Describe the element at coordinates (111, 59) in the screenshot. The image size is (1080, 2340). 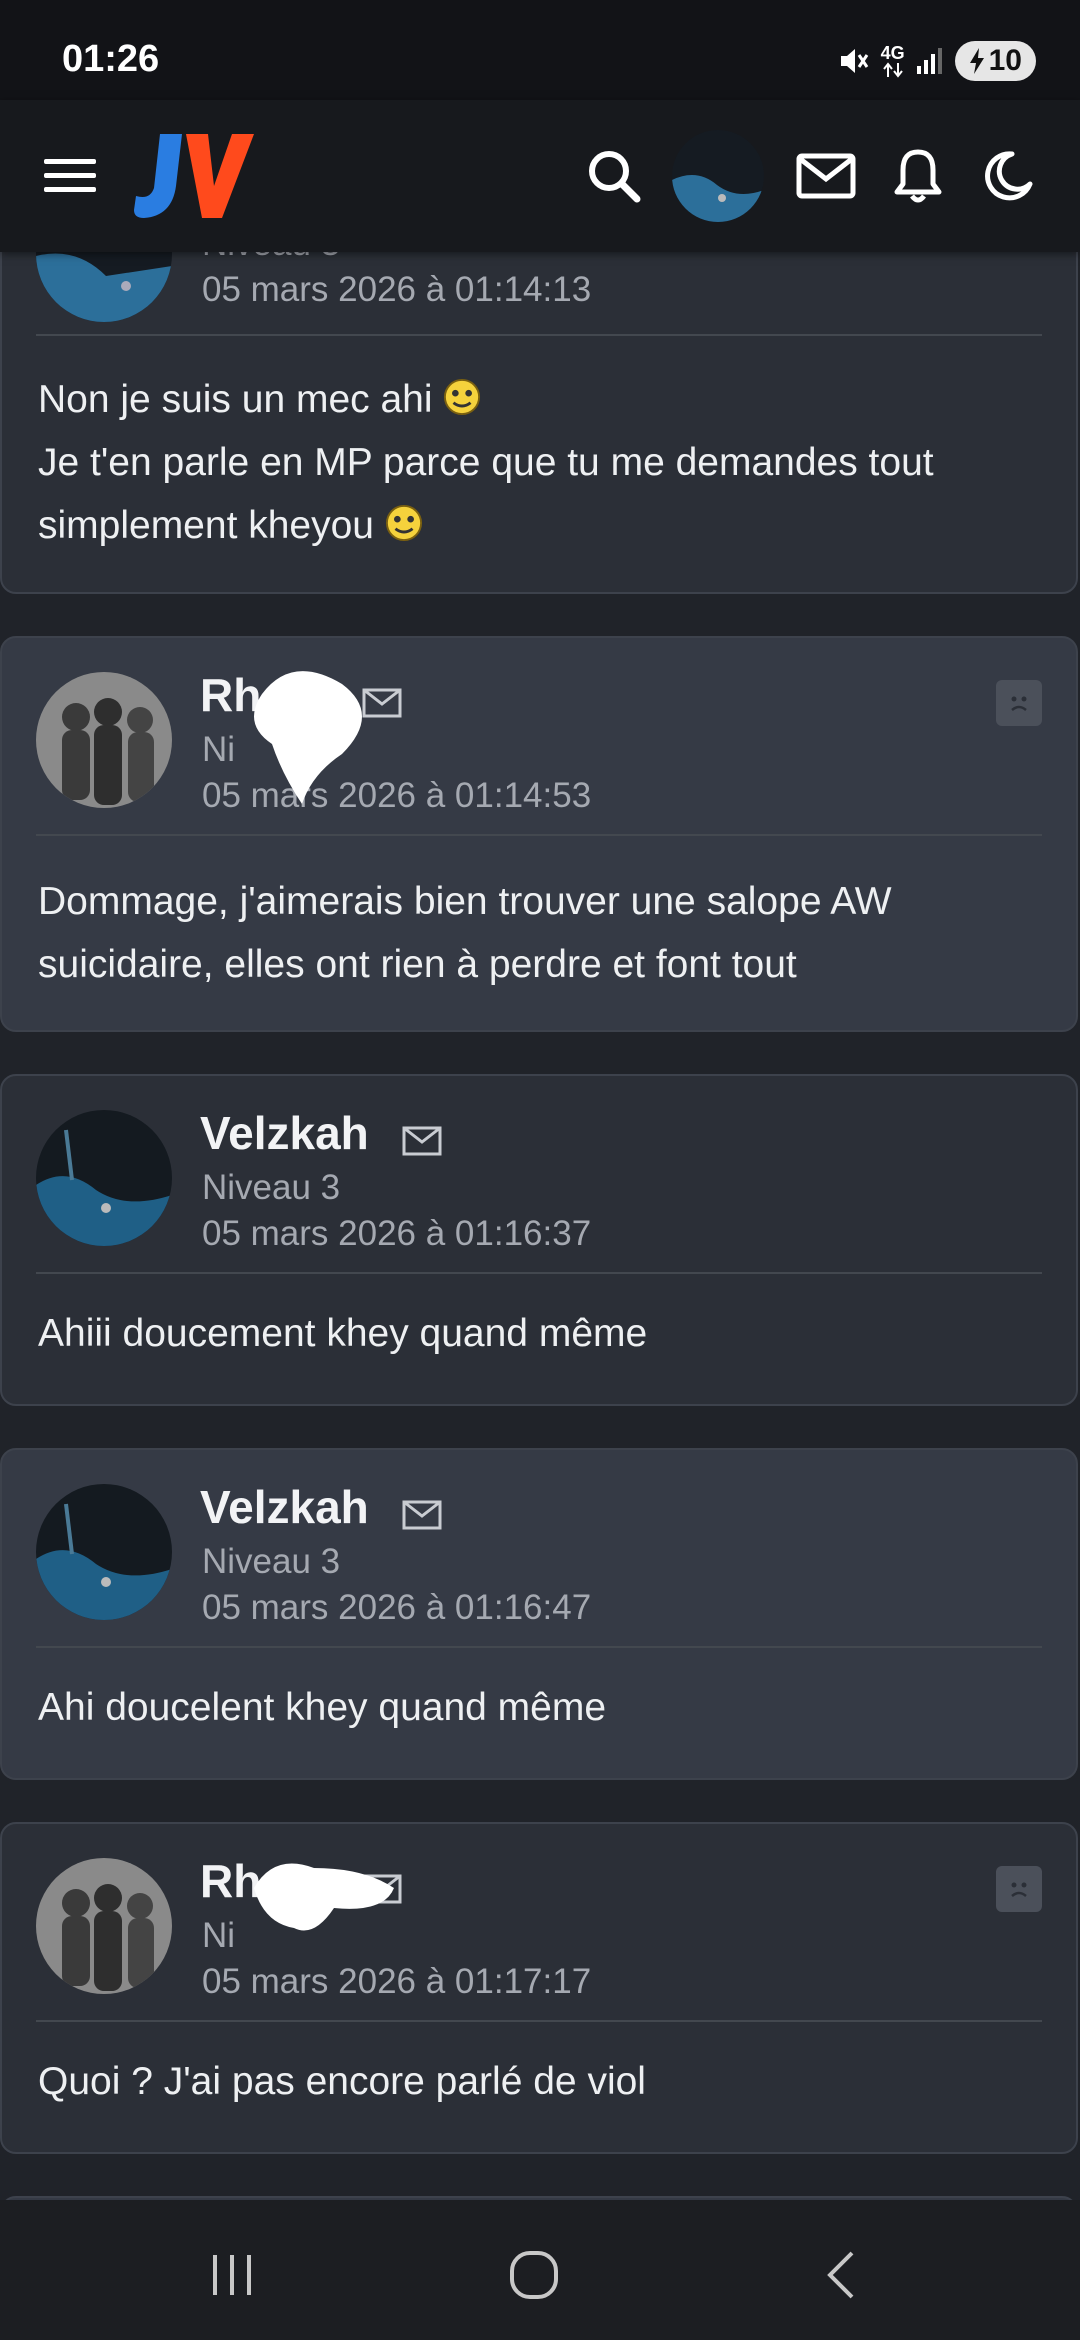
I see `status-time: 01:26` at that location.